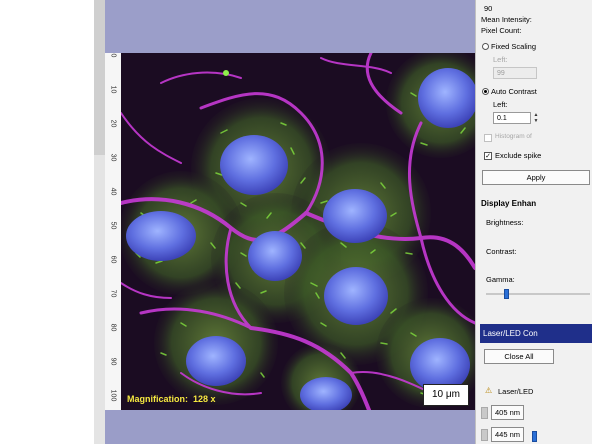  I want to click on magnification-caption: Magnification:, so click(157, 399).